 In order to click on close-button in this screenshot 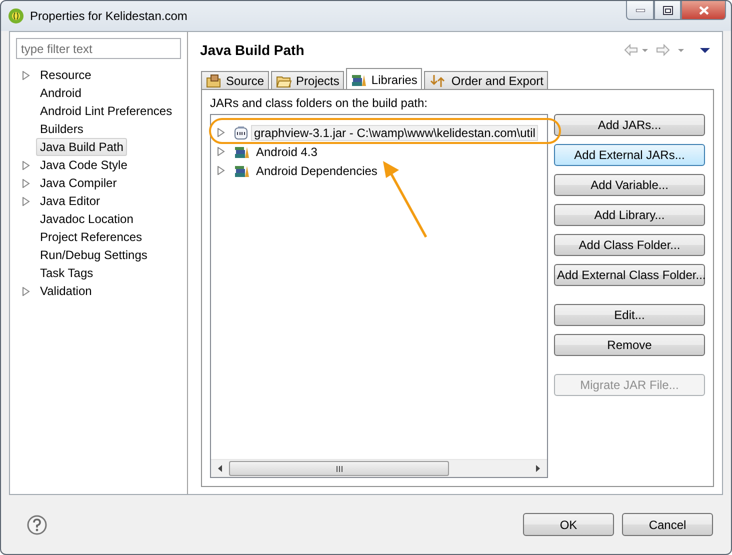, I will do `click(703, 10)`.